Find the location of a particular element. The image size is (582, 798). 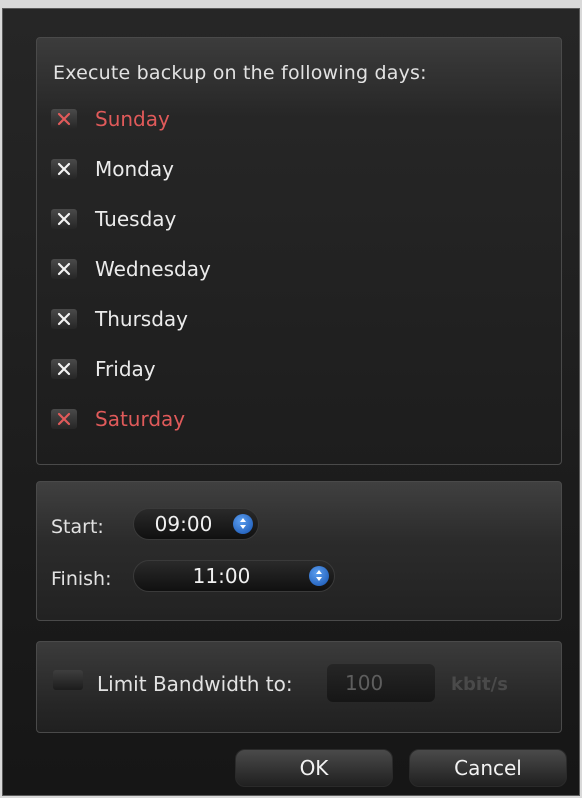

day-checkbox-friday: Friday is located at coordinates (181, 369).